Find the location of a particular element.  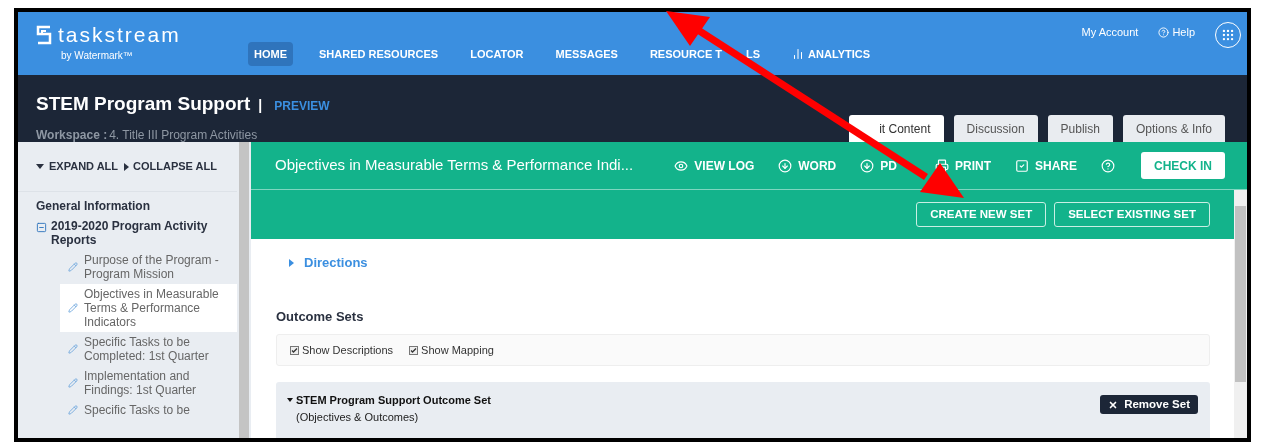

toolbar-action: VIEW LOG is located at coordinates (714, 165).